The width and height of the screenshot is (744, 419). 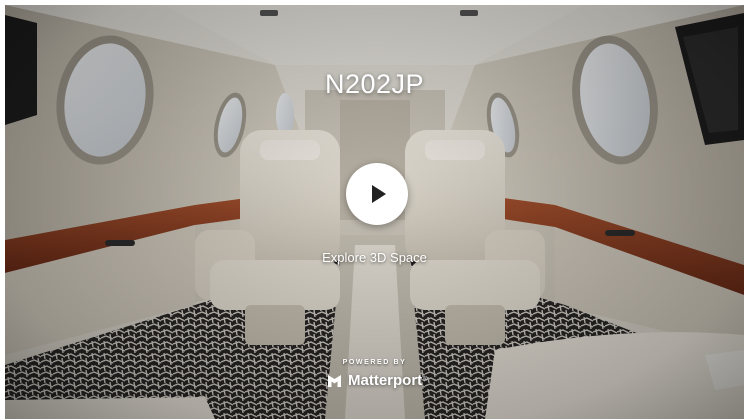 I want to click on play-button, so click(x=377, y=194).